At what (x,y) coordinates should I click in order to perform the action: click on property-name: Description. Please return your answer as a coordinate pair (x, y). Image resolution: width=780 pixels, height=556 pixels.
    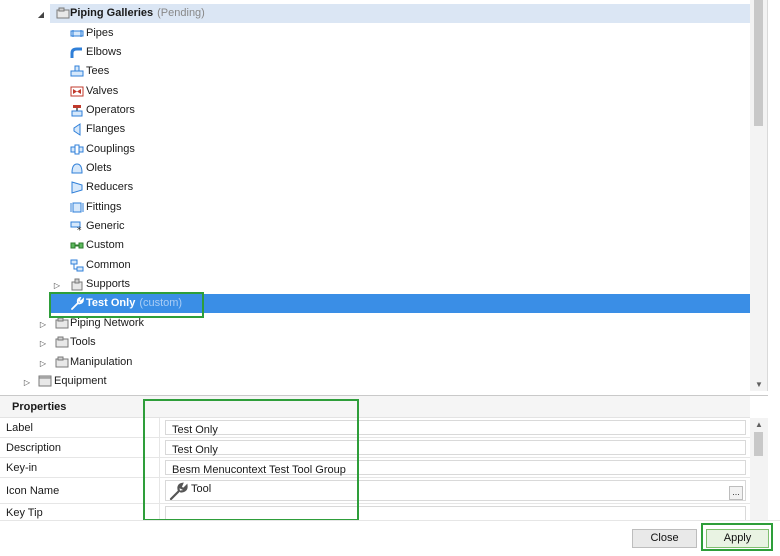
    Looking at the image, I should click on (34, 448).